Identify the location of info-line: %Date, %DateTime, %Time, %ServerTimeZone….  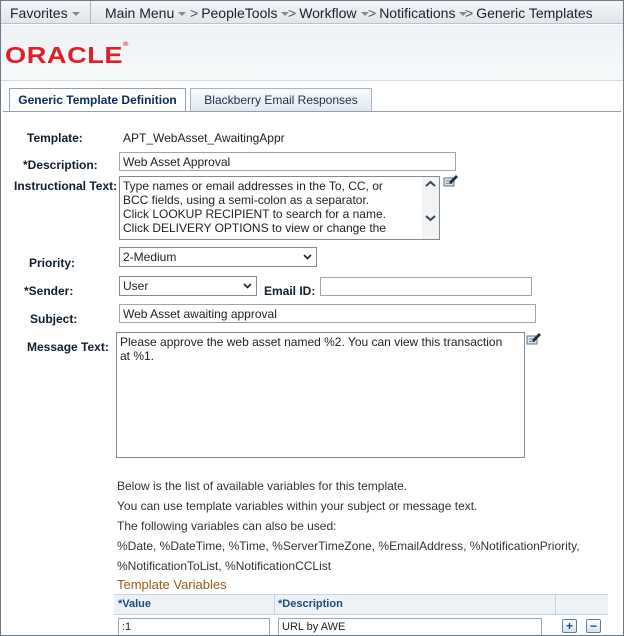
(348, 546).